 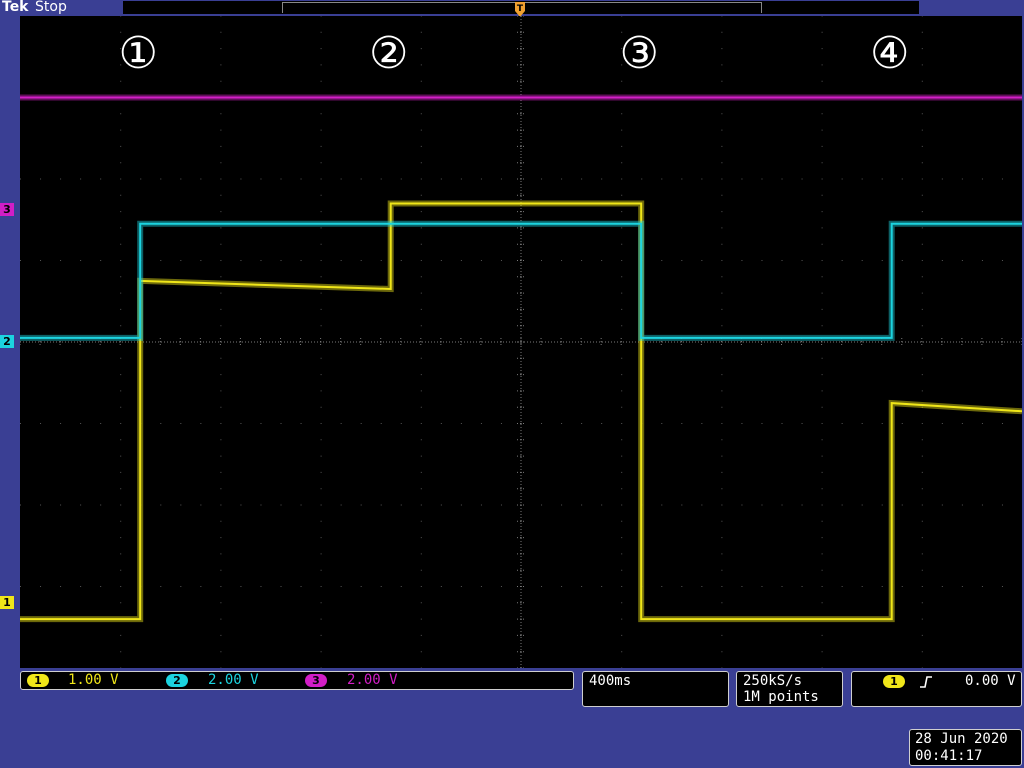 I want to click on ch1-badge: 1, so click(x=38, y=680).